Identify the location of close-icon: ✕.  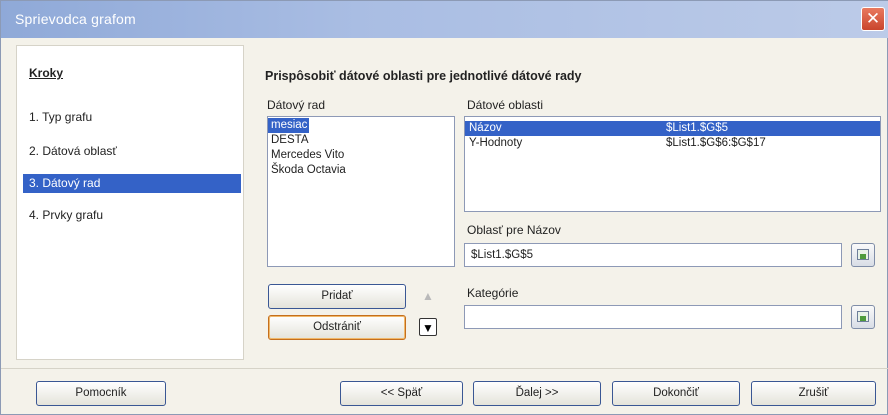
(873, 18).